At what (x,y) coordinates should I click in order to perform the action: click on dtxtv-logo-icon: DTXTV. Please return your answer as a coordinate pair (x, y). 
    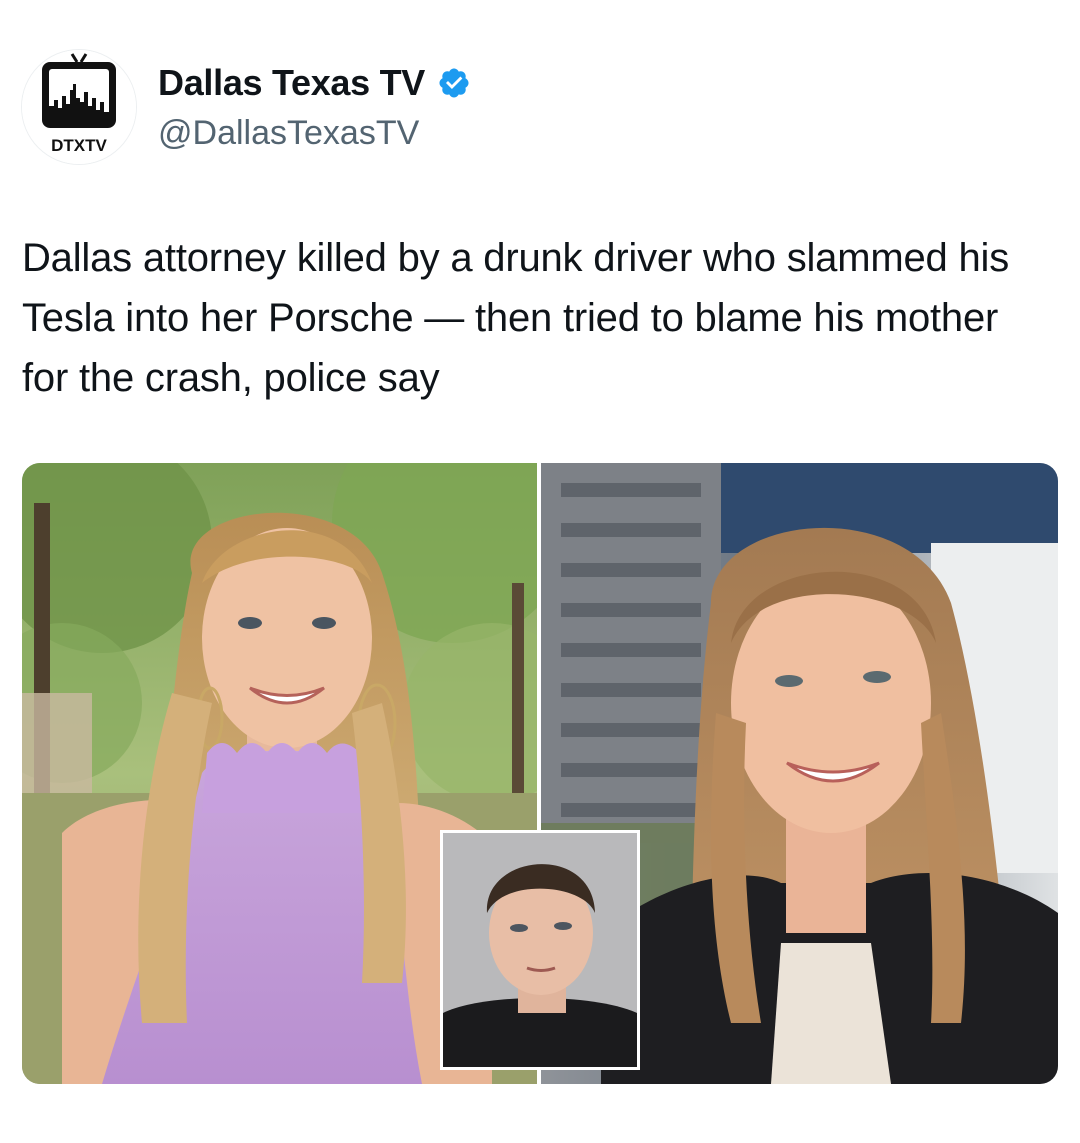
    Looking at the image, I should click on (79, 107).